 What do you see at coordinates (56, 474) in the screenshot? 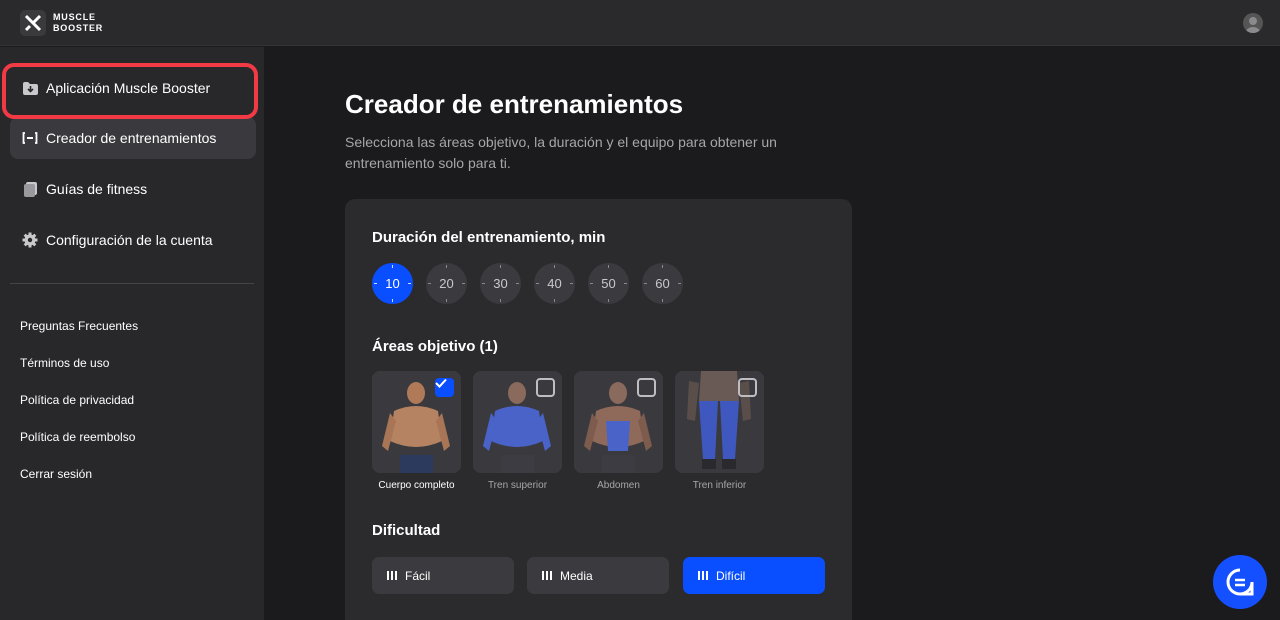
I see `logout-link: Cerrar sesión` at bounding box center [56, 474].